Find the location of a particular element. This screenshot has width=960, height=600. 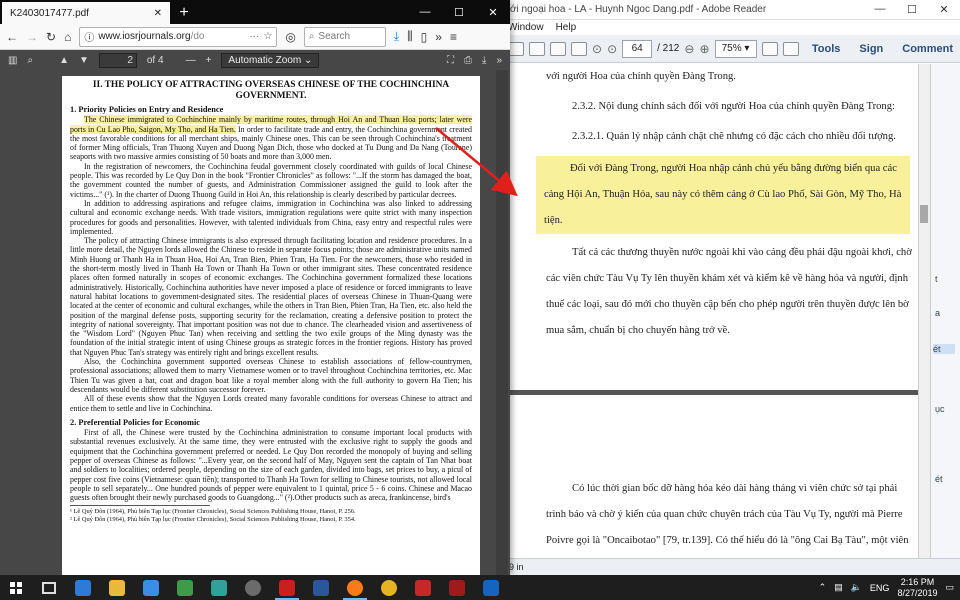

system-tray: ⌃ ▤ 🔈 ENG 2:16 PM 8/27/2019 ▭ is located at coordinates (889, 588).